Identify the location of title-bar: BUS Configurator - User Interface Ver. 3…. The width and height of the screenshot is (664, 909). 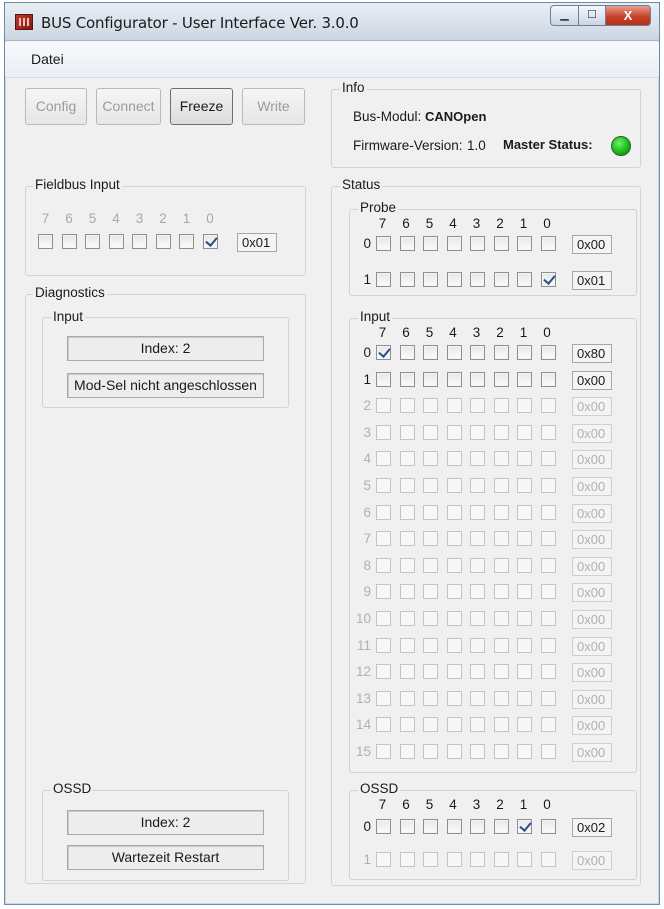
(332, 22).